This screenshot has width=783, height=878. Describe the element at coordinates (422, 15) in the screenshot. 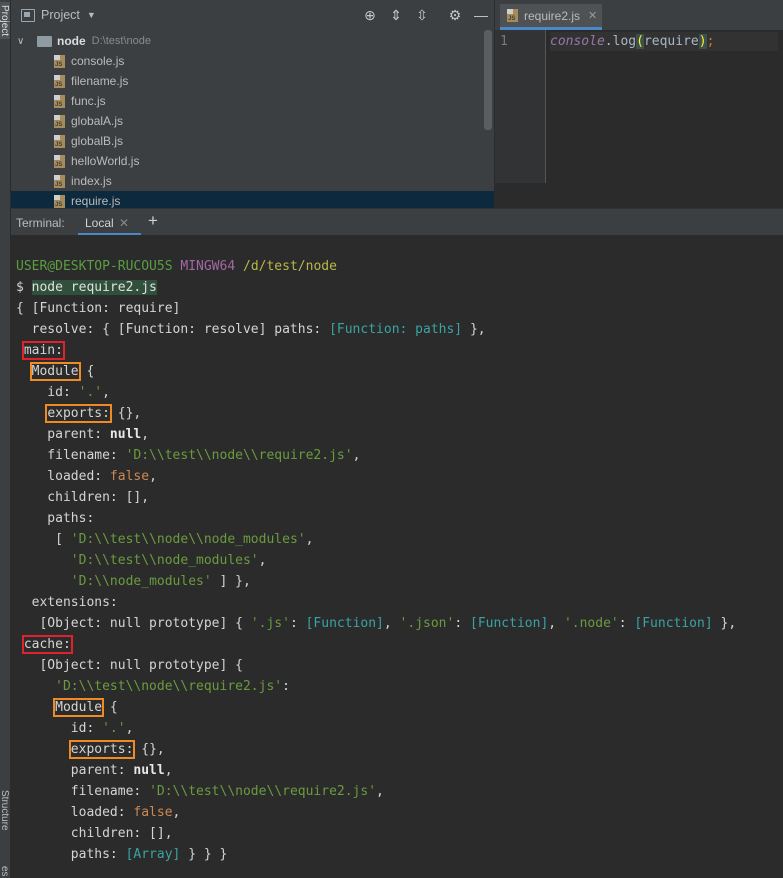

I see `collapse-all-icon: ⇳` at that location.